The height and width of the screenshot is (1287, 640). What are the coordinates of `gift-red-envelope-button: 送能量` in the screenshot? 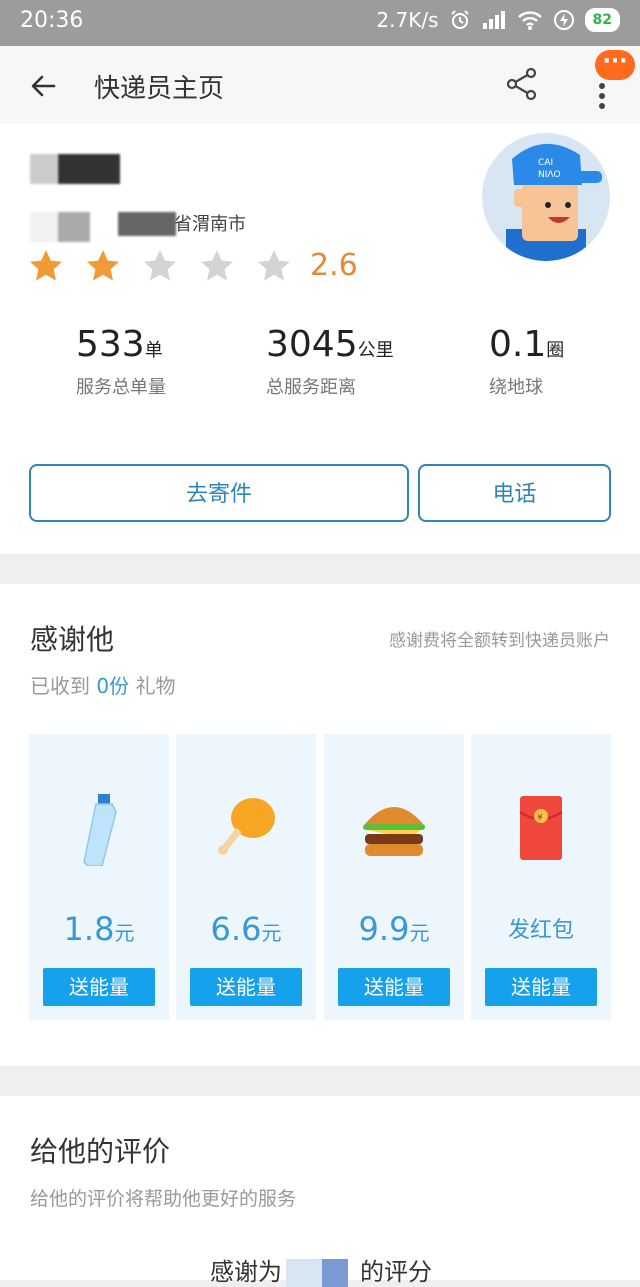 It's located at (541, 987).